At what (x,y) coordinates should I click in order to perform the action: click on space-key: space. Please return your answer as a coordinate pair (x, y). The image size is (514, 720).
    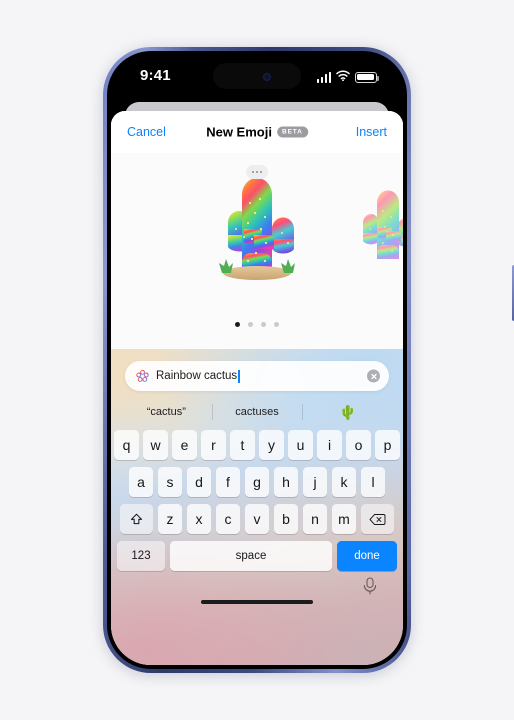
    Looking at the image, I should click on (251, 556).